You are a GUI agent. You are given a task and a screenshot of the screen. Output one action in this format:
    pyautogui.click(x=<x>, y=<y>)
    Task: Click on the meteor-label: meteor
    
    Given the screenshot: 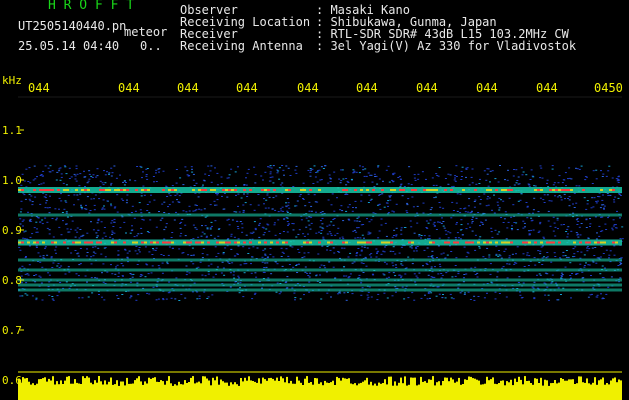 What is the action you would take?
    pyautogui.click(x=146, y=32)
    